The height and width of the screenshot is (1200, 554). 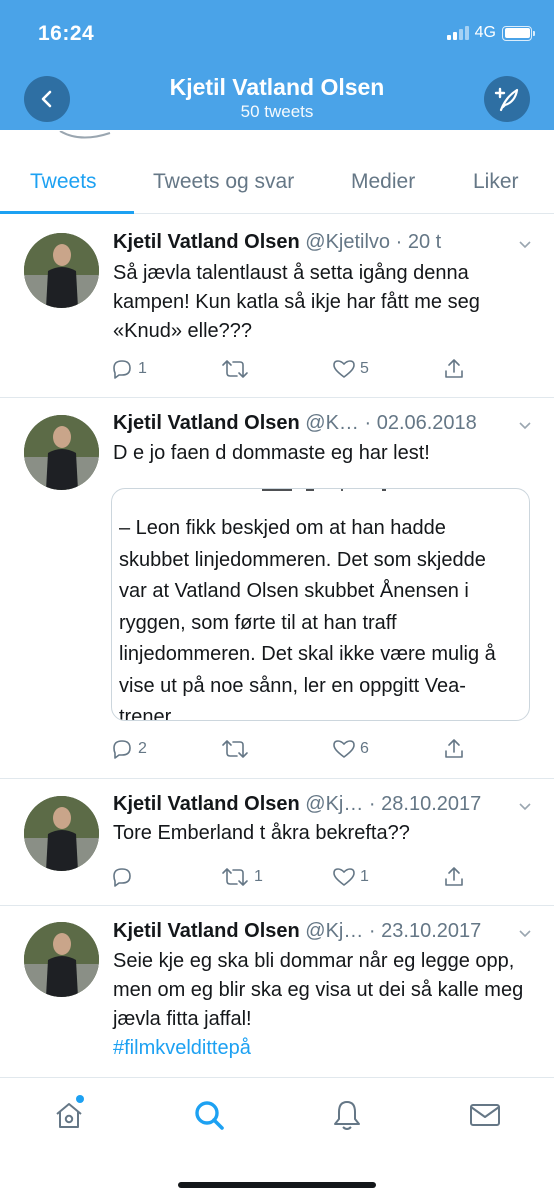 I want to click on like-count: 5, so click(x=364, y=368).